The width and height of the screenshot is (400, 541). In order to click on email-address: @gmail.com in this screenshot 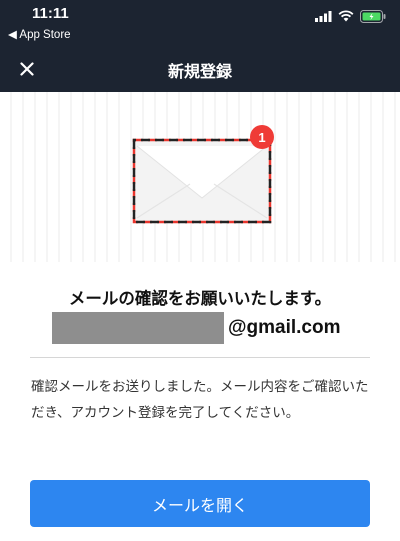, I will do `click(196, 328)`.